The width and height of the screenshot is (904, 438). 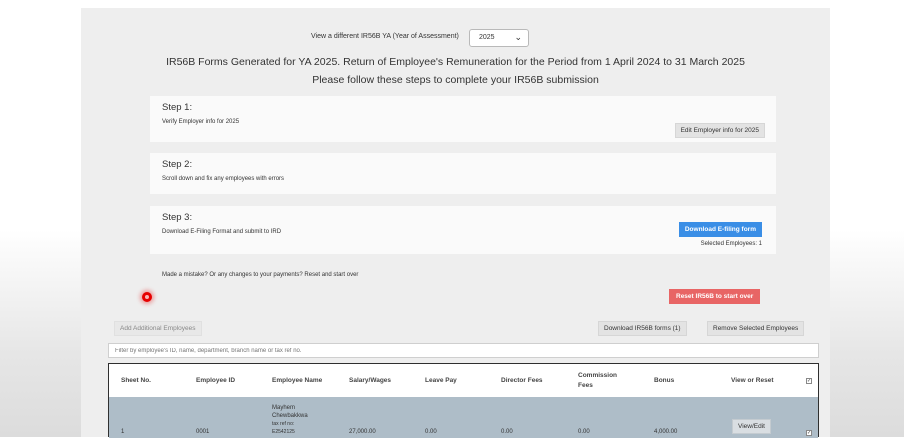 What do you see at coordinates (752, 380) in the screenshot?
I see `col-view-or-reset: View or Reset` at bounding box center [752, 380].